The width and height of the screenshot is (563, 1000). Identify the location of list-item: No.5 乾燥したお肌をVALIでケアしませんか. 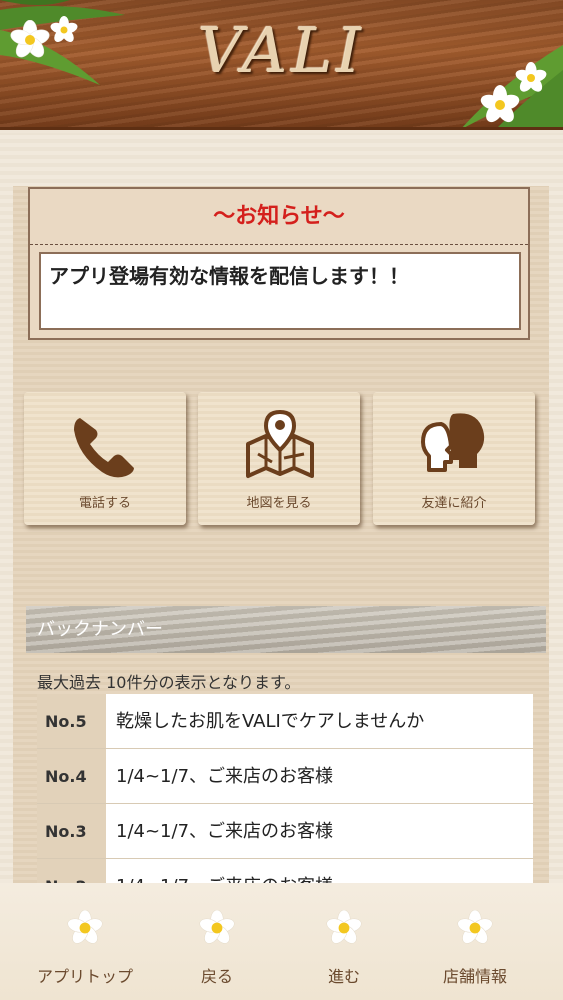
(285, 721).